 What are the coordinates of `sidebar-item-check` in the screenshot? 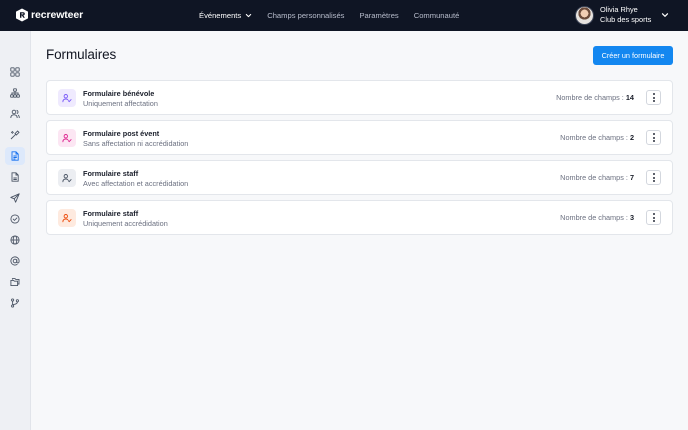 It's located at (15, 219).